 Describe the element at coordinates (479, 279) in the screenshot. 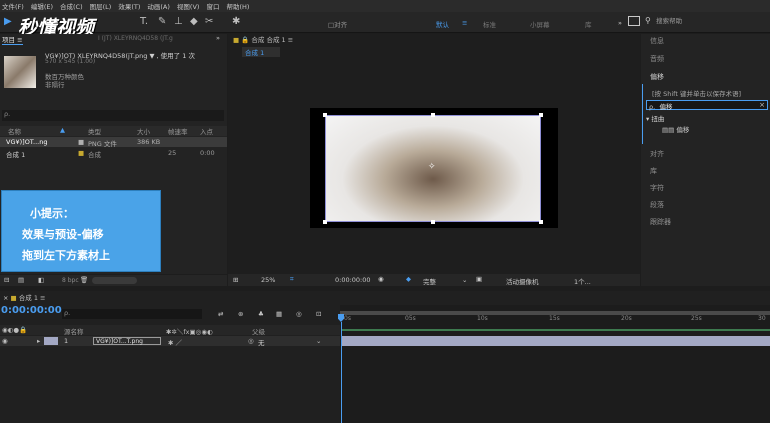

I see `roi-icon: ▣` at that location.